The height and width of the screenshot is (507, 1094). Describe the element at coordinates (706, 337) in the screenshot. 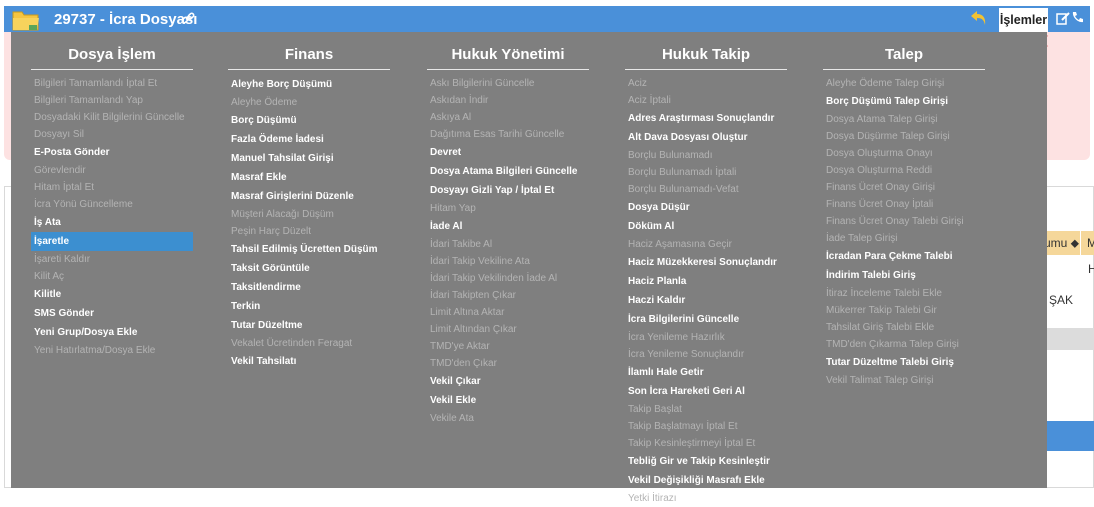

I see `menu-item: İcra Yenileme Hazırlık` at that location.